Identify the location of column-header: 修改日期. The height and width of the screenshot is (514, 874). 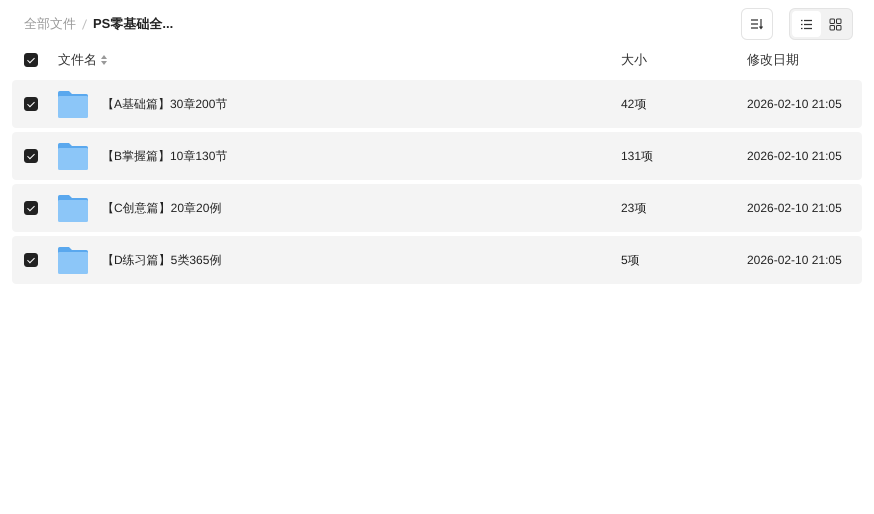
(773, 59).